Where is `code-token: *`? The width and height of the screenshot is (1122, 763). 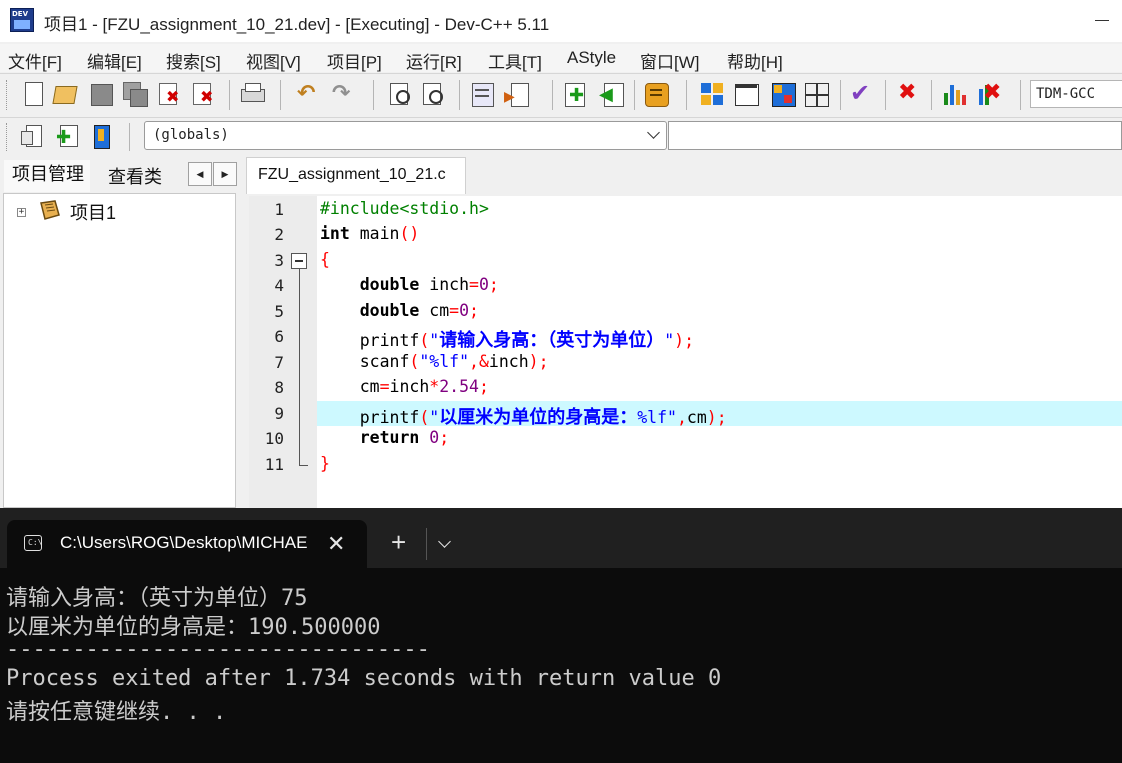
code-token: * is located at coordinates (434, 386).